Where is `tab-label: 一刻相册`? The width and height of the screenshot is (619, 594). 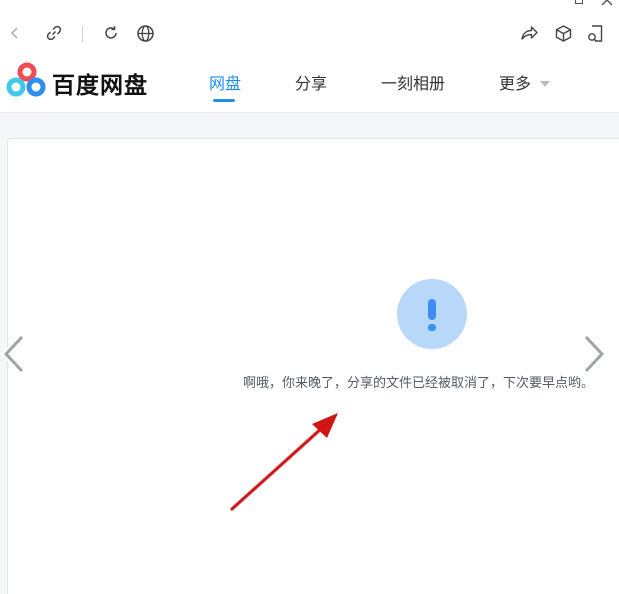
tab-label: 一刻相册 is located at coordinates (413, 83).